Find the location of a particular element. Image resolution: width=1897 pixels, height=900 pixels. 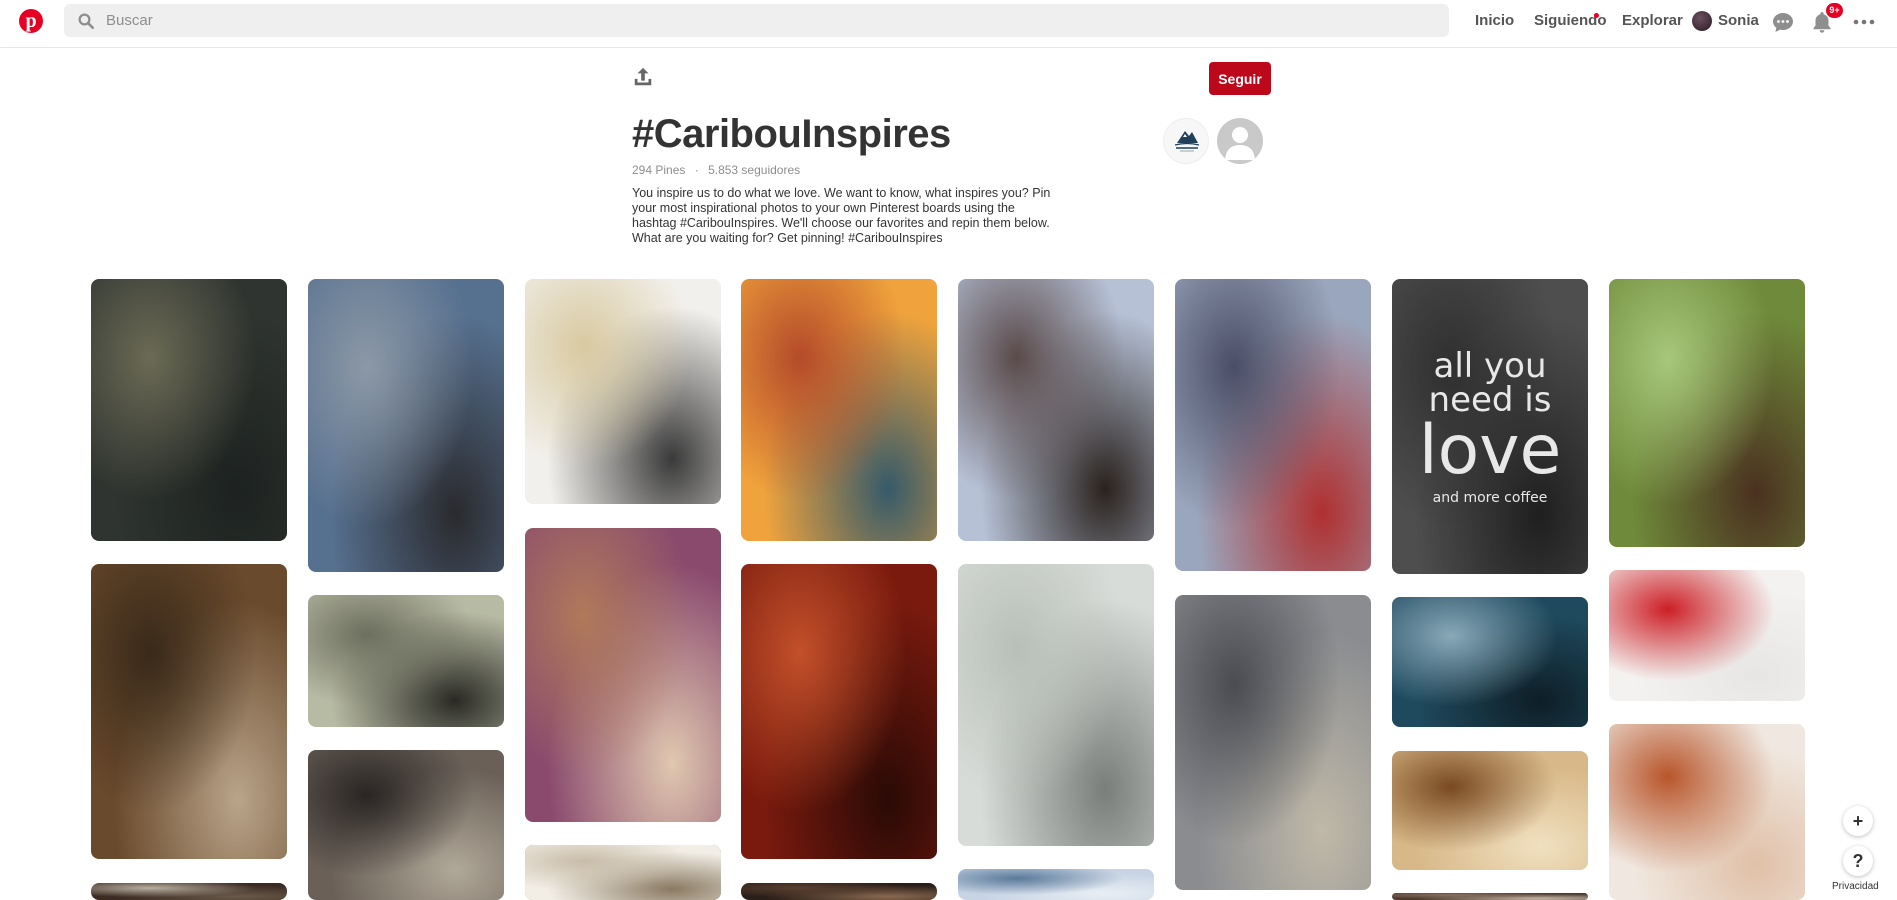

collaborator-avatar is located at coordinates (1240, 141).